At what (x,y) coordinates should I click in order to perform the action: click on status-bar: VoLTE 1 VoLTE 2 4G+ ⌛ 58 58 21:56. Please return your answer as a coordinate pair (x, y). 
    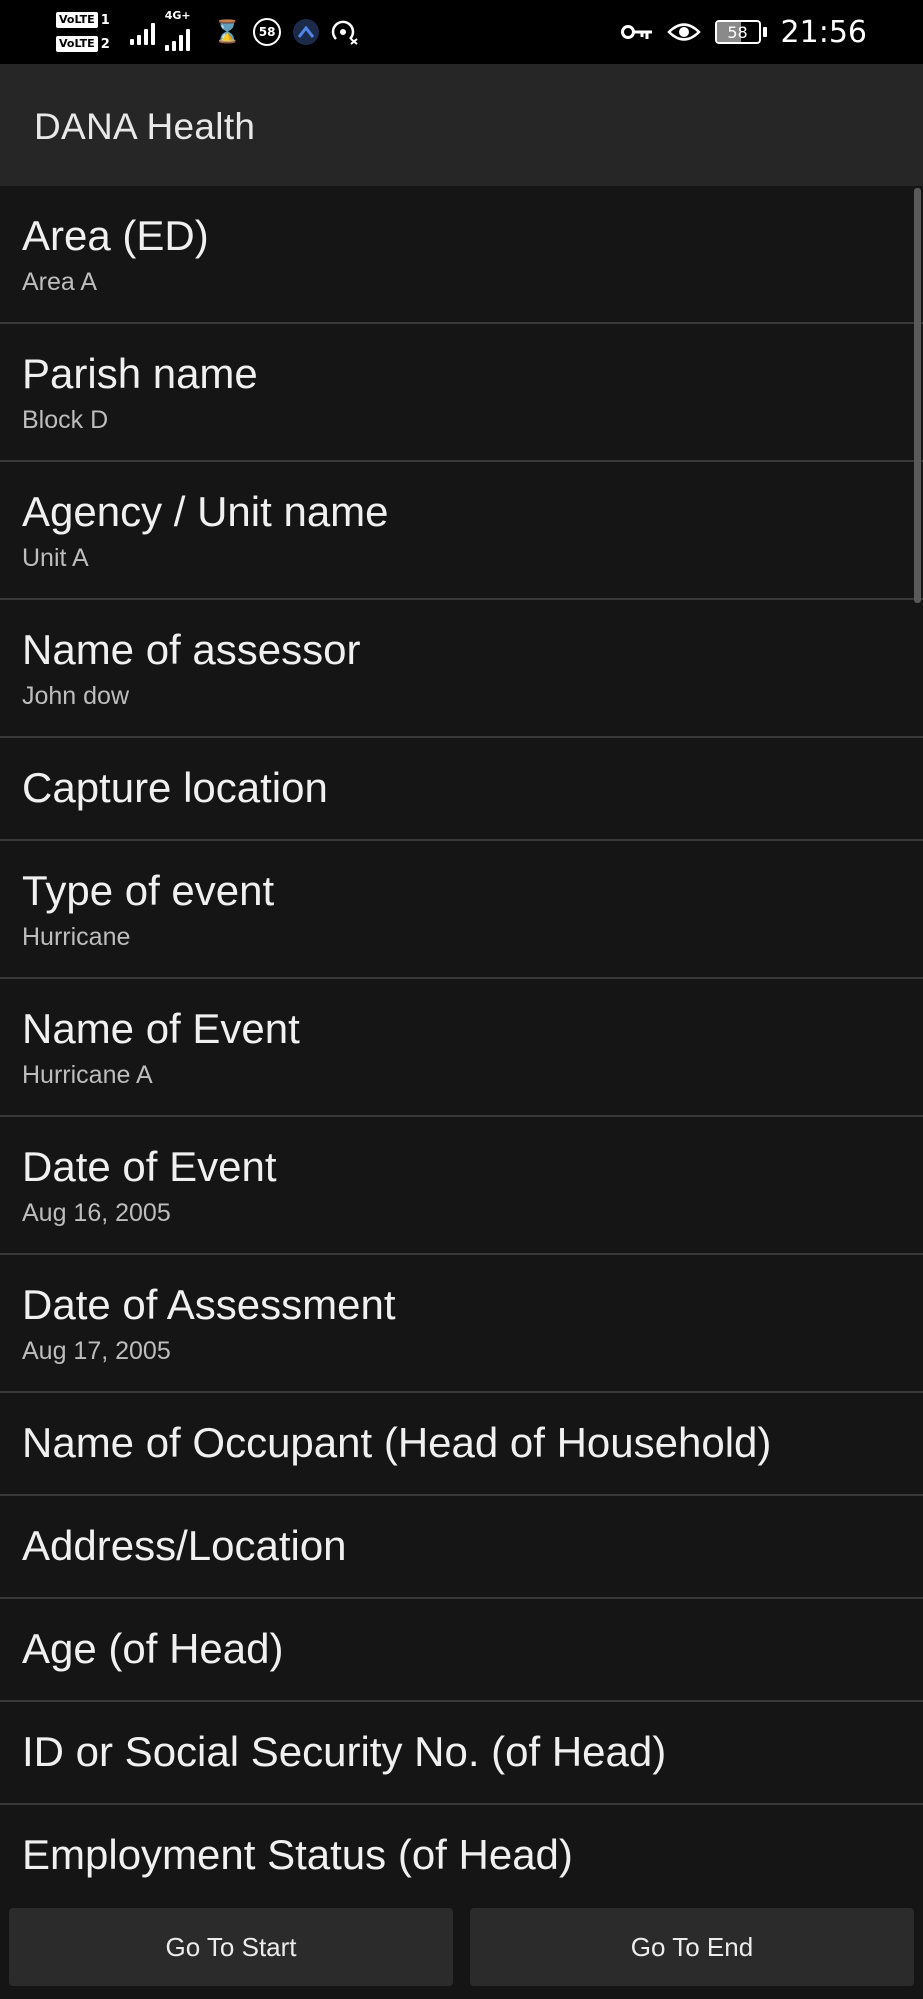
    Looking at the image, I should click on (461, 32).